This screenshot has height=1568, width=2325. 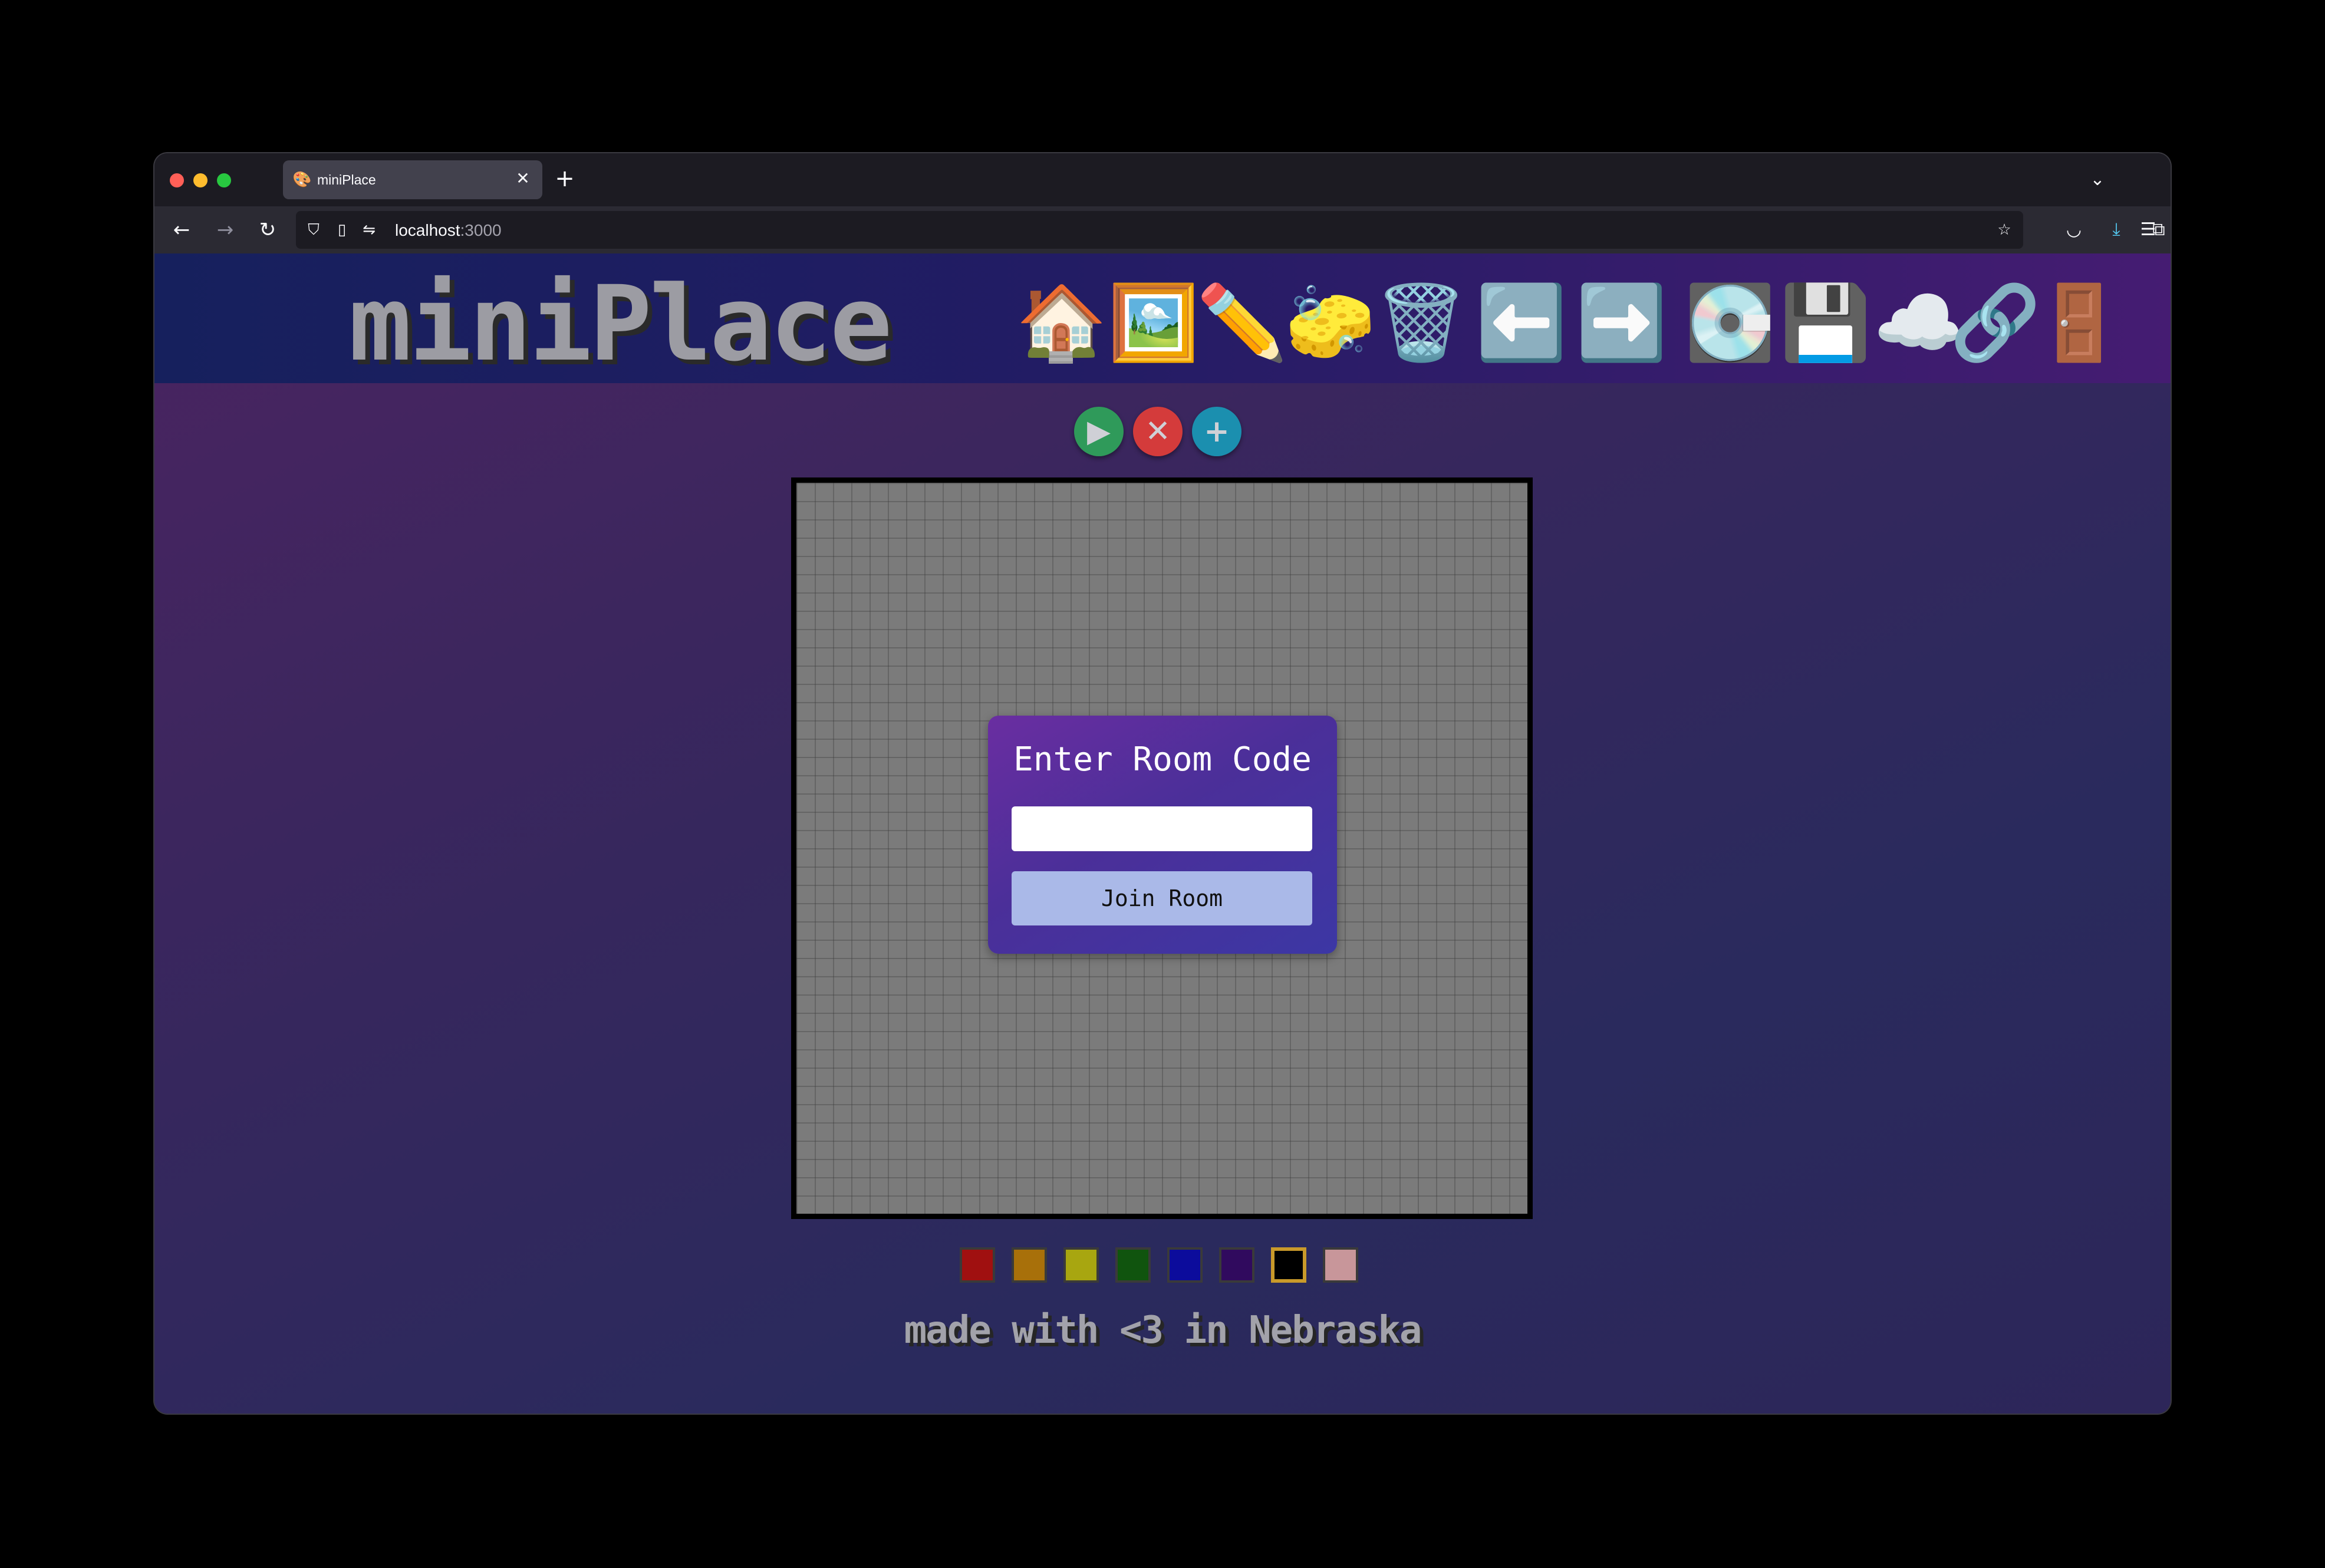 What do you see at coordinates (1099, 431) in the screenshot?
I see `play-button: ▶` at bounding box center [1099, 431].